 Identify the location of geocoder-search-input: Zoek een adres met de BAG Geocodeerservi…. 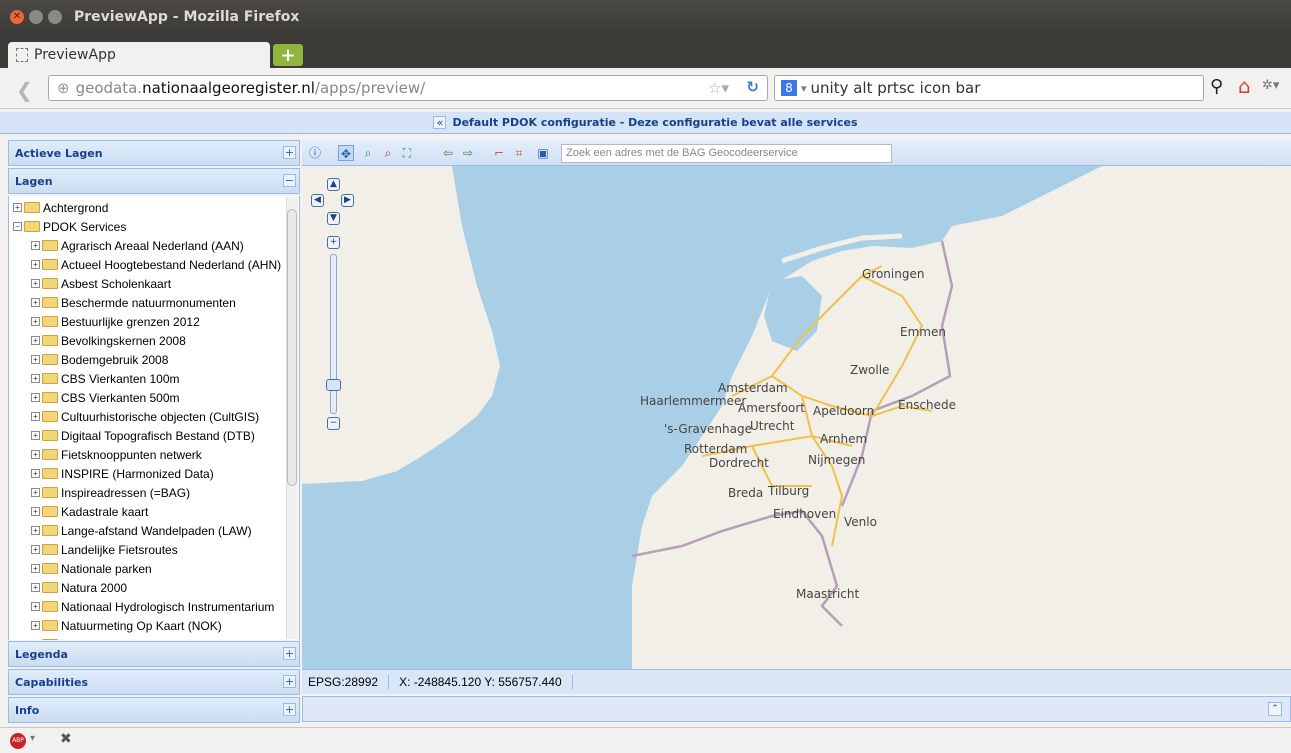
(726, 153).